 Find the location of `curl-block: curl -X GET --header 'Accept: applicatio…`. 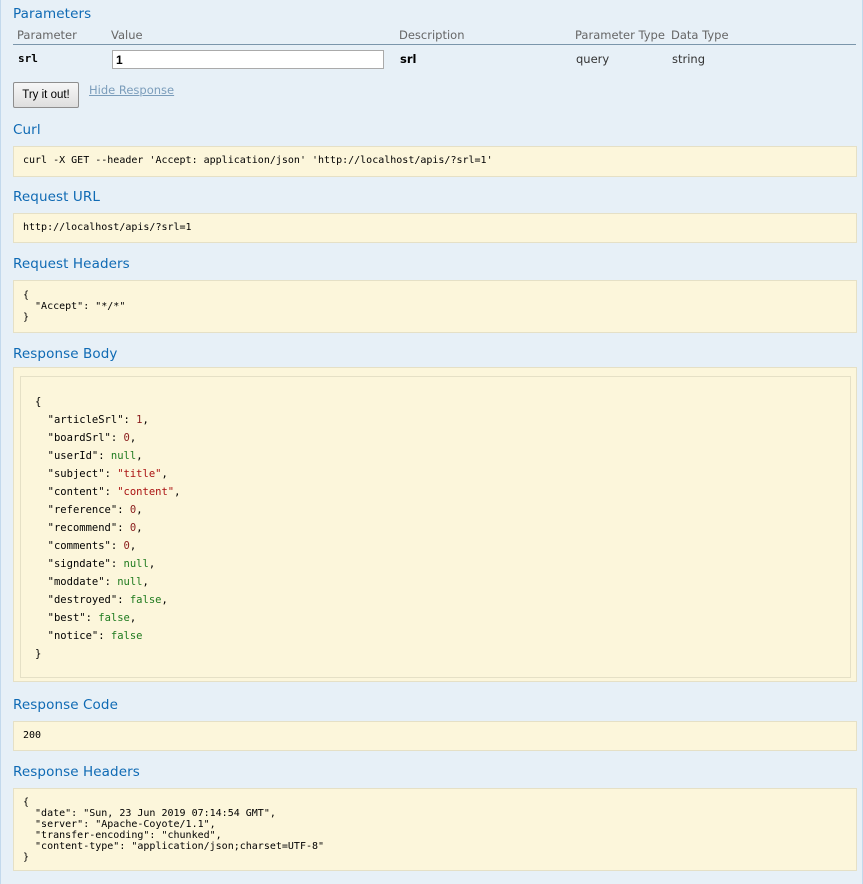

curl-block: curl -X GET --header 'Accept: applicatio… is located at coordinates (435, 161).